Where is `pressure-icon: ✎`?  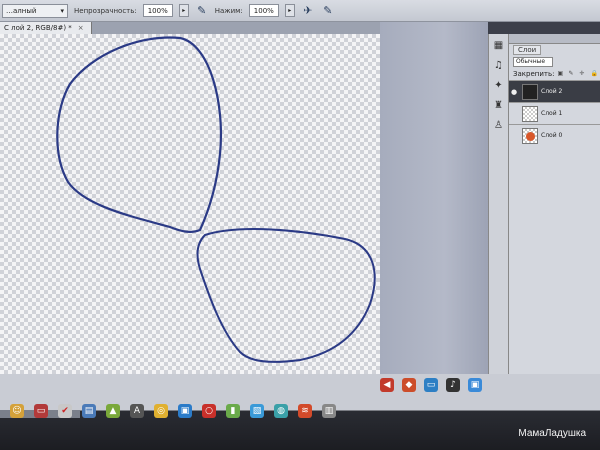
pressure-icon: ✎ is located at coordinates (328, 11).